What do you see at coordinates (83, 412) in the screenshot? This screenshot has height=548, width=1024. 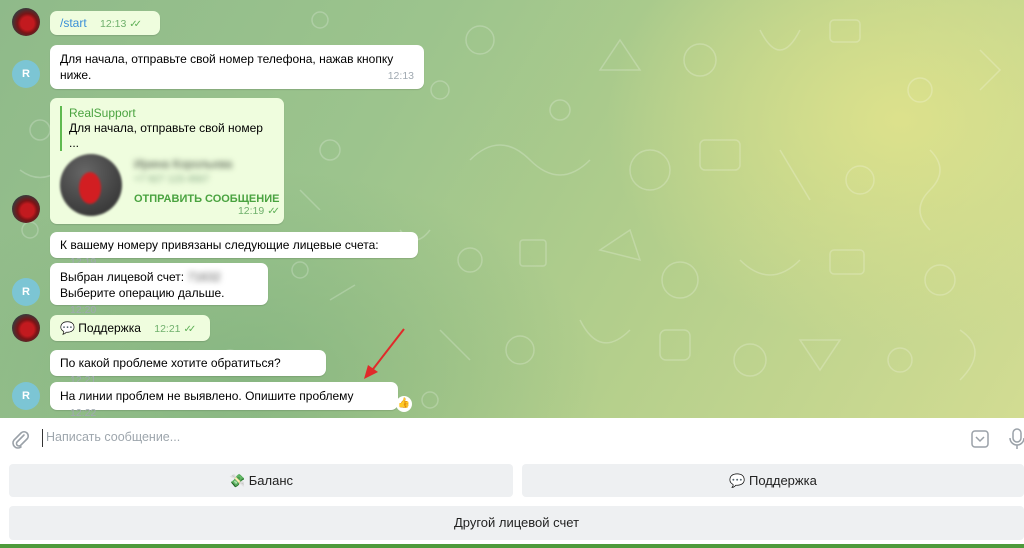 I see `message-time: 12:22` at bounding box center [83, 412].